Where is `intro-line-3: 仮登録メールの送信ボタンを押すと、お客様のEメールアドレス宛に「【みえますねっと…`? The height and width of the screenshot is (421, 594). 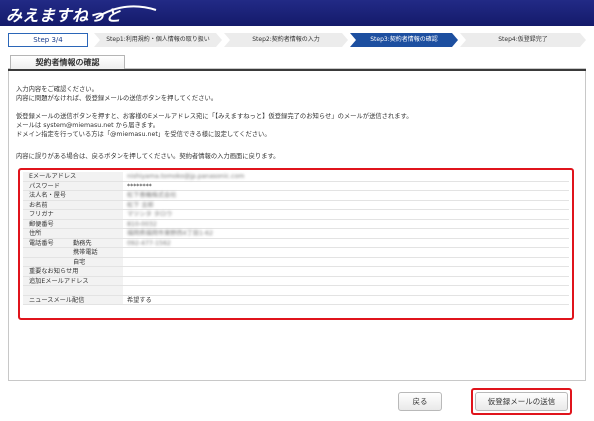
intro-line-3: 仮登録メールの送信ボタンを押すと、お客様のEメールアドレス宛に「【みえますねっと… is located at coordinates (214, 116).